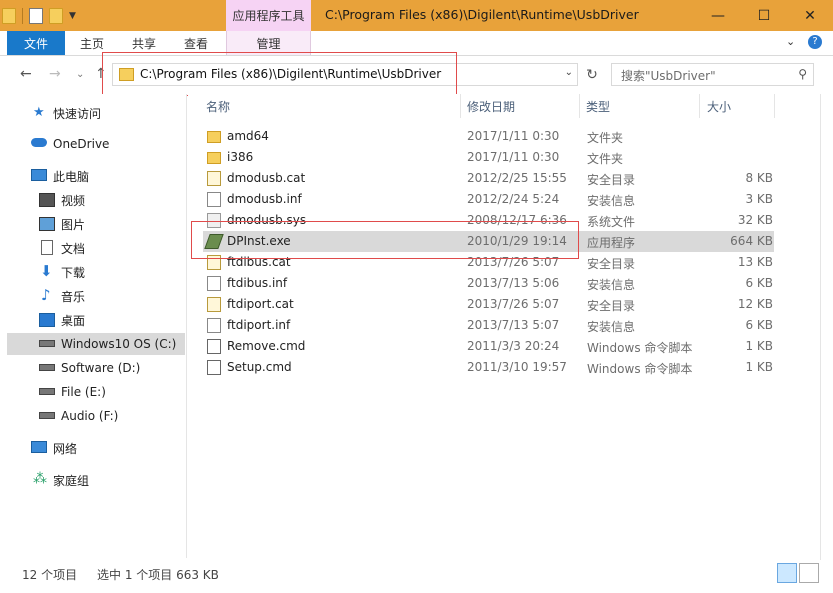 The image size is (833, 593). I want to click on column-header-date: 修改日期, so click(491, 106).